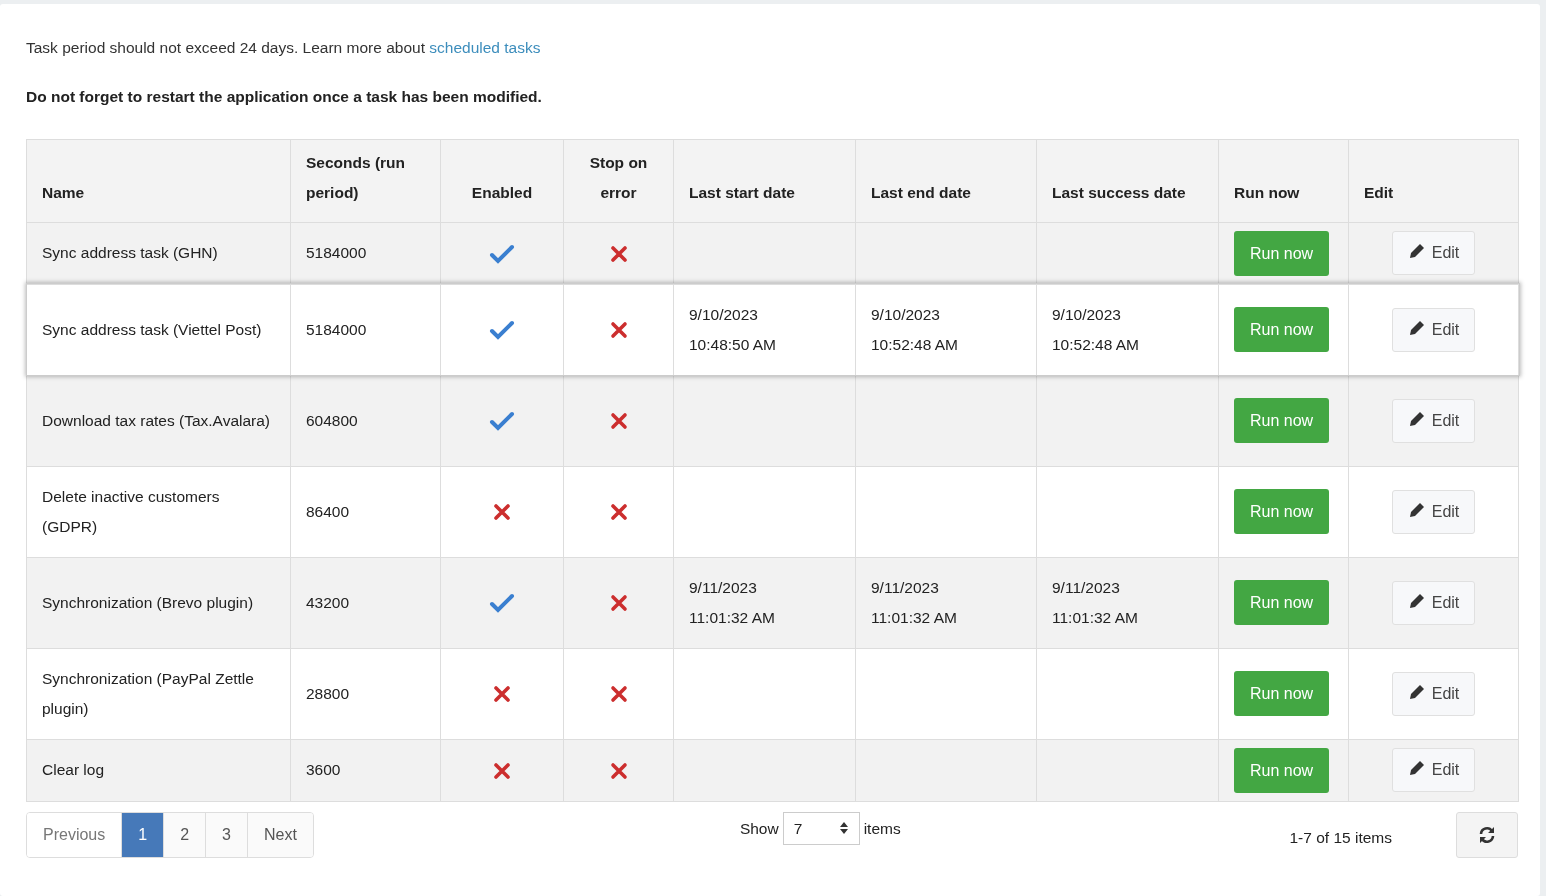 The image size is (1546, 896). I want to click on seconds-cell: 604800, so click(365, 420).